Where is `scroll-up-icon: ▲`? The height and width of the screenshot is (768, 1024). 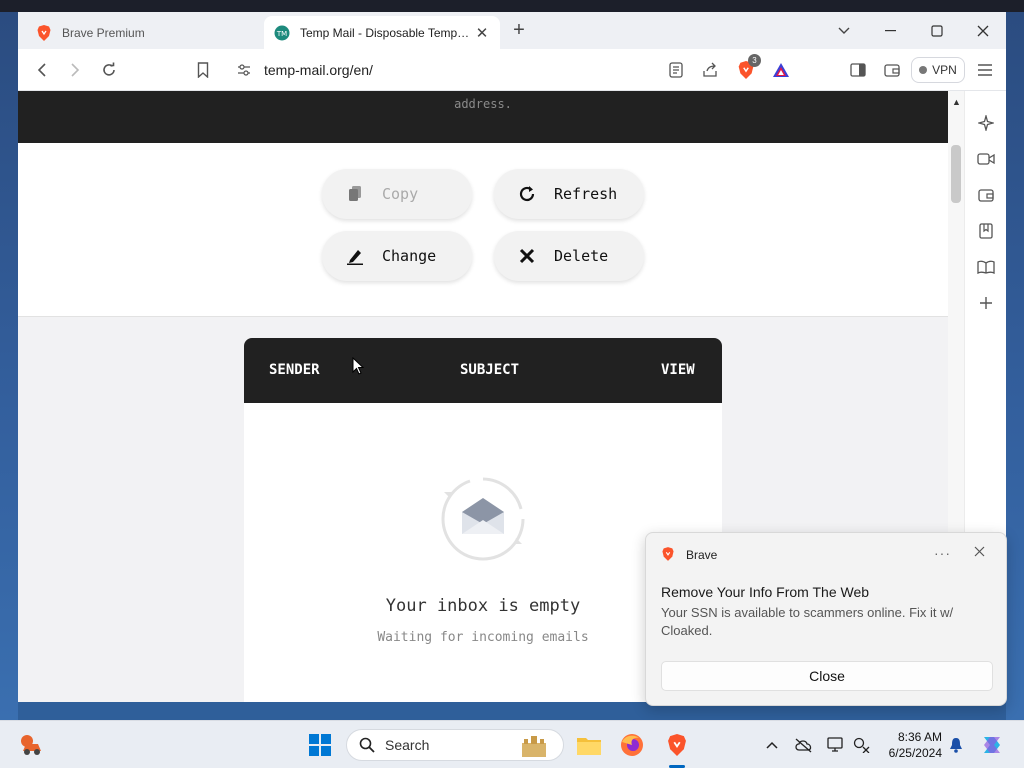 scroll-up-icon: ▲ is located at coordinates (956, 102).